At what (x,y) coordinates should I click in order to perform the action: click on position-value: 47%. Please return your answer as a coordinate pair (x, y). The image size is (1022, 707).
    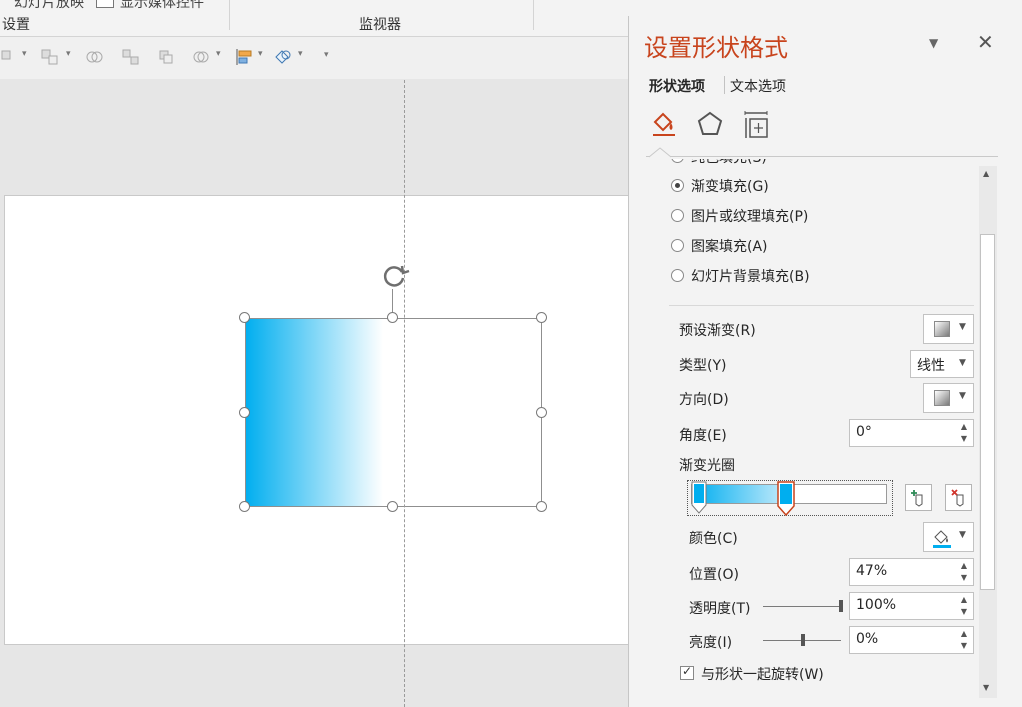
    Looking at the image, I should click on (872, 571).